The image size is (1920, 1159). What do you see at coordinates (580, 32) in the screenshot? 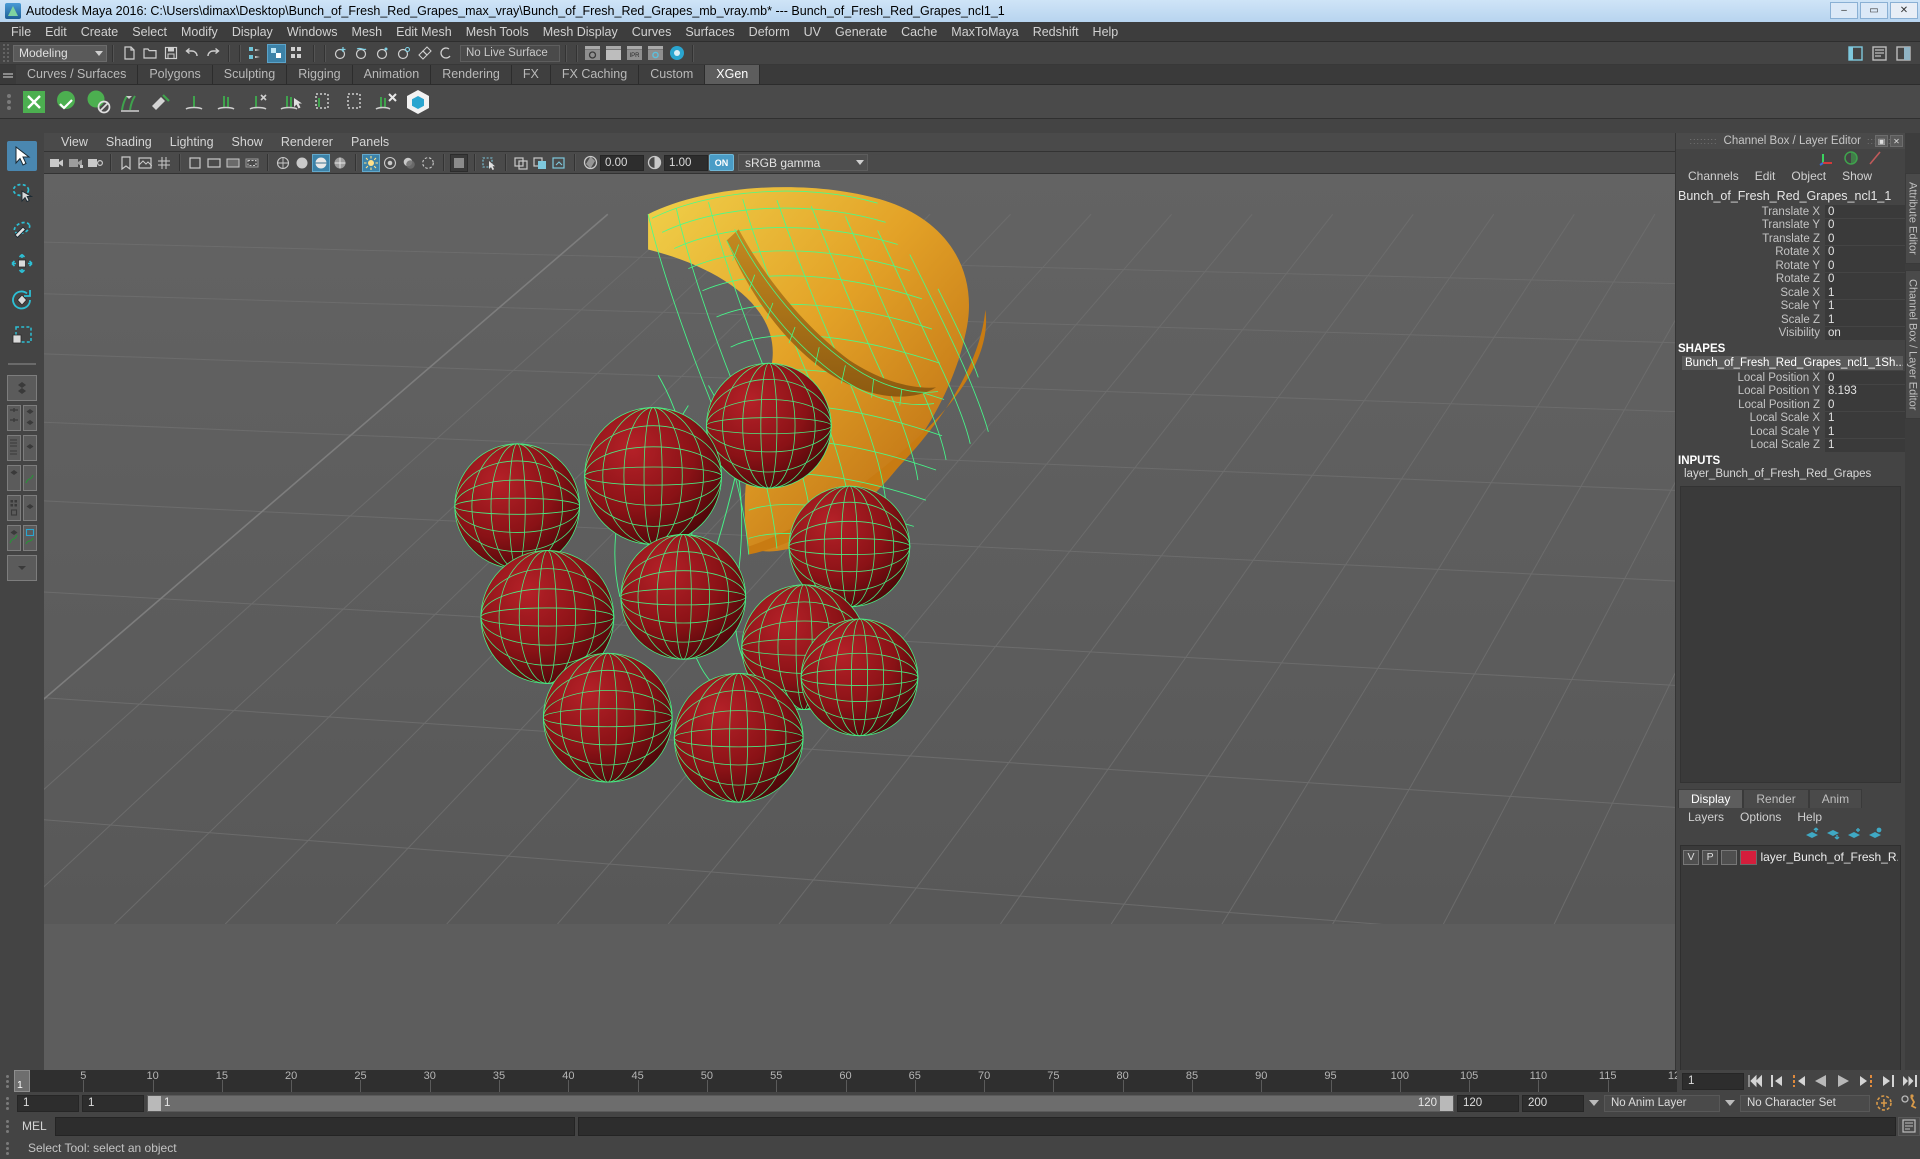
I see `menu-mesh-display: Mesh Display` at bounding box center [580, 32].